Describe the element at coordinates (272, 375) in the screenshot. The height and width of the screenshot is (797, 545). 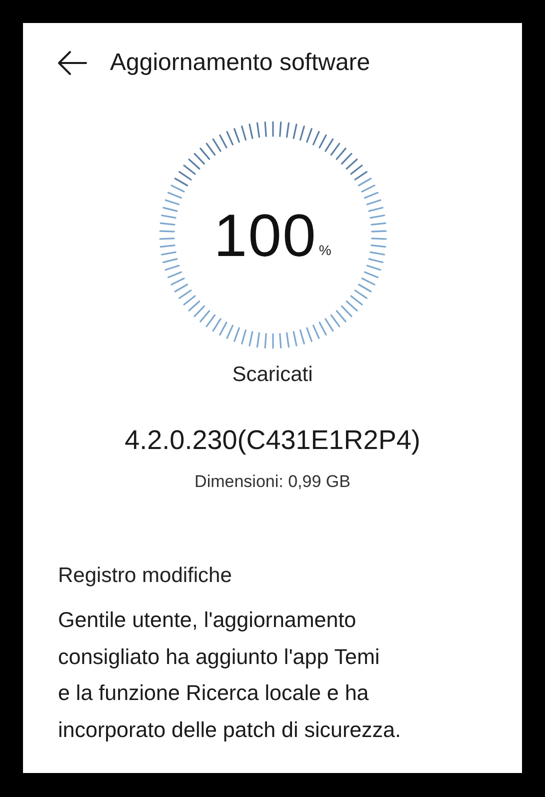
I see `download-status: Scaricati` at that location.